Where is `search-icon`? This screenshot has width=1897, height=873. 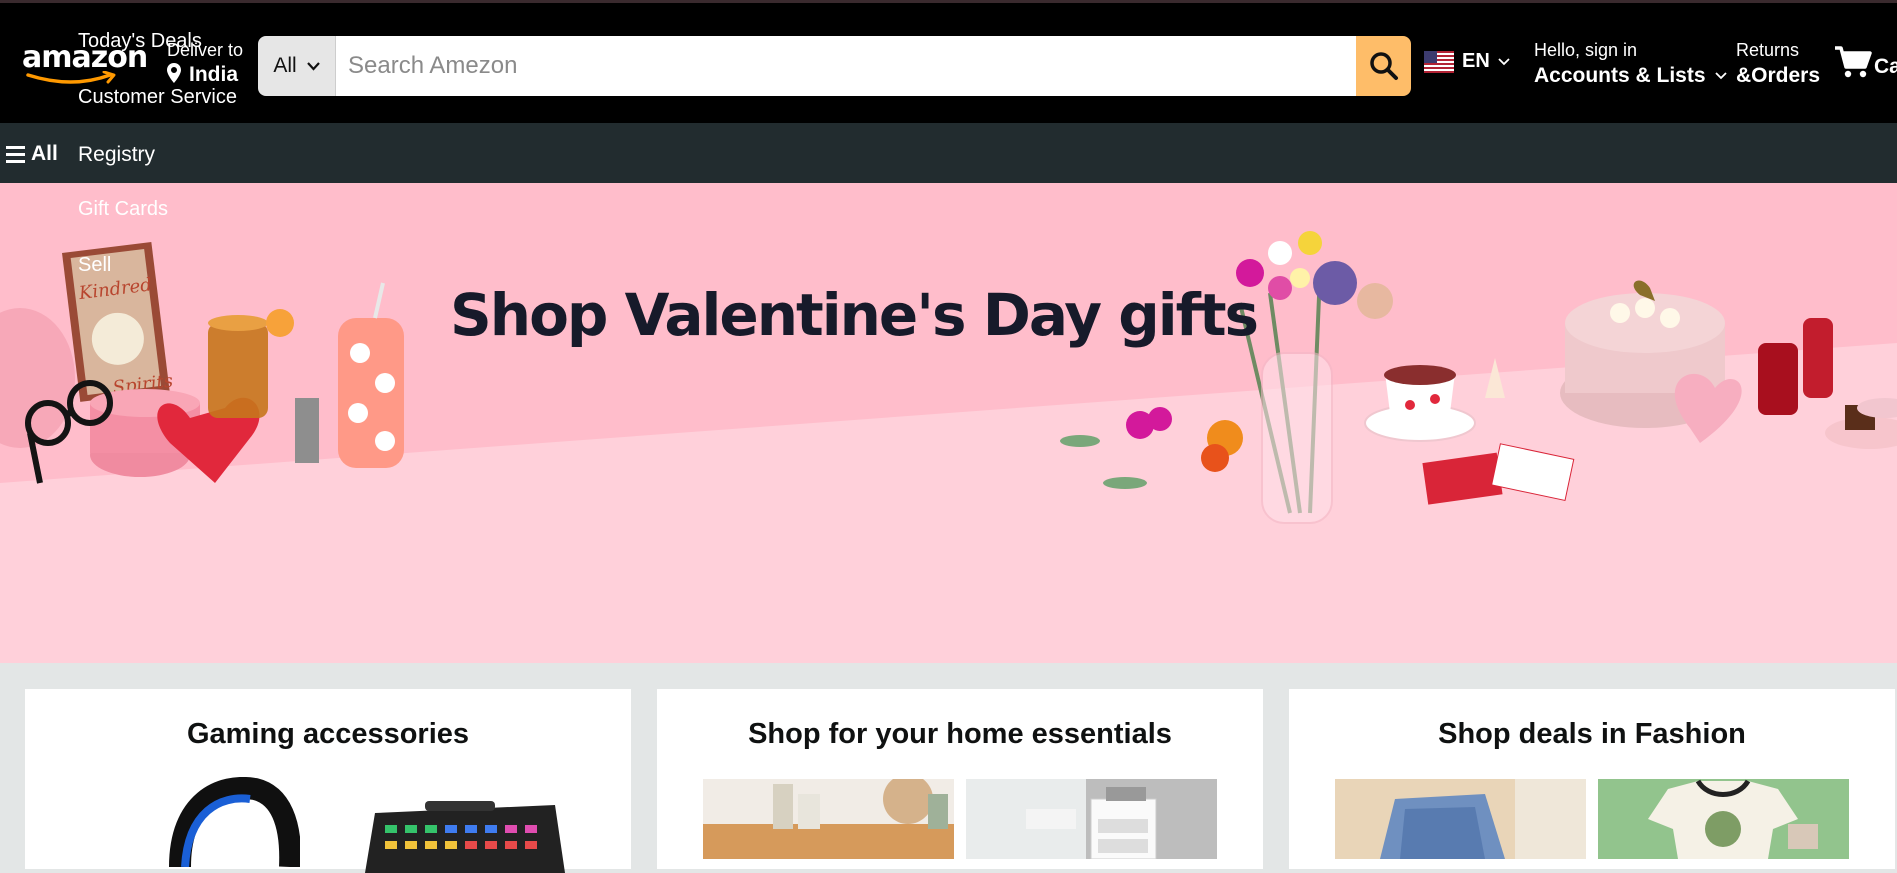 search-icon is located at coordinates (1383, 66).